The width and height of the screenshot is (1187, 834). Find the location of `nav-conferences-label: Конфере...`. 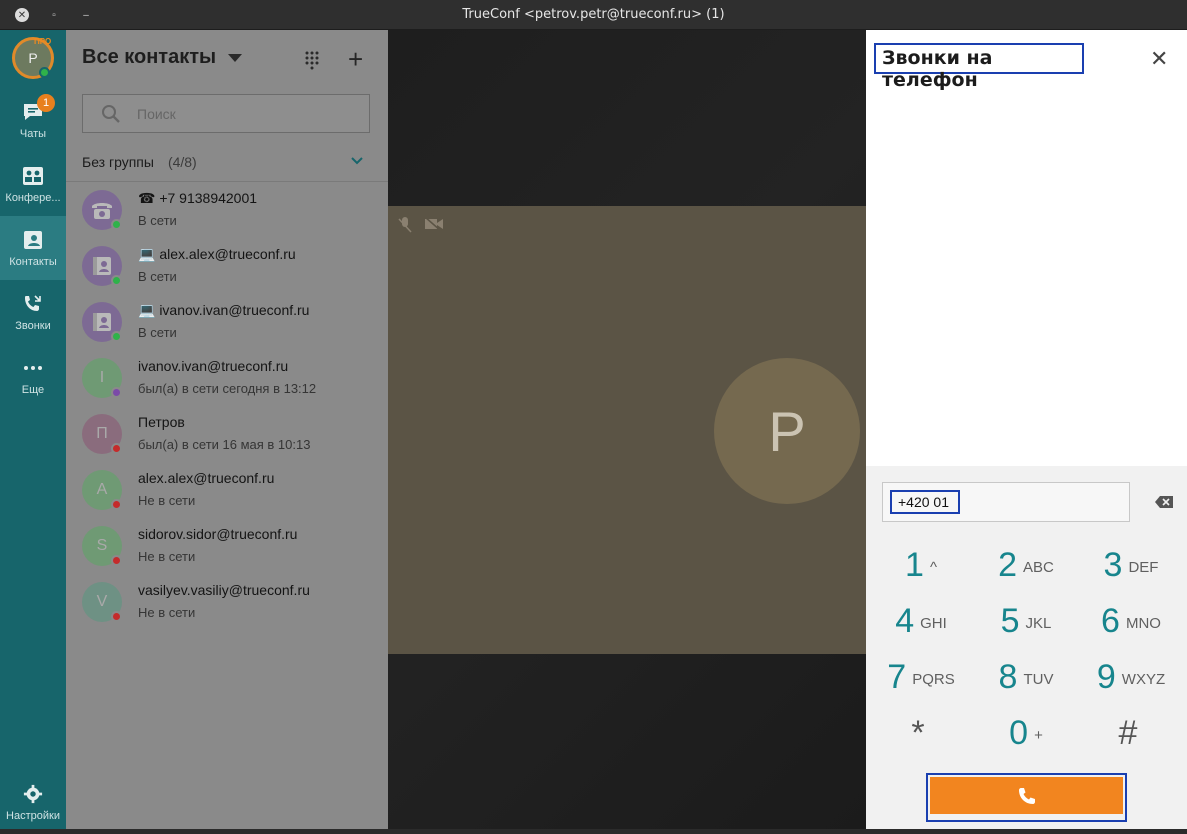

nav-conferences-label: Конфере... is located at coordinates (33, 198).